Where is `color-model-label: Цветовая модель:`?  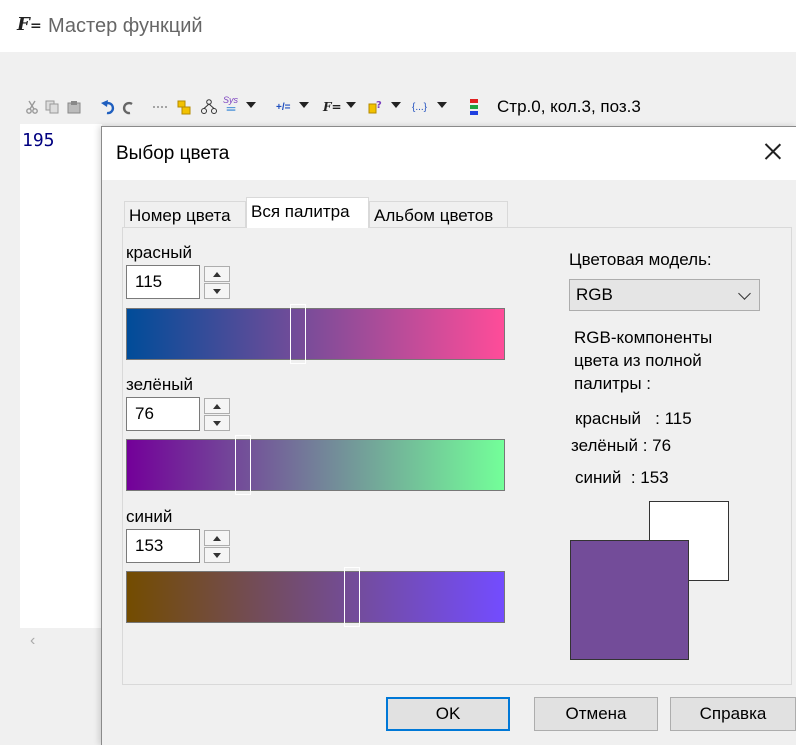
color-model-label: Цветовая модель: is located at coordinates (640, 259).